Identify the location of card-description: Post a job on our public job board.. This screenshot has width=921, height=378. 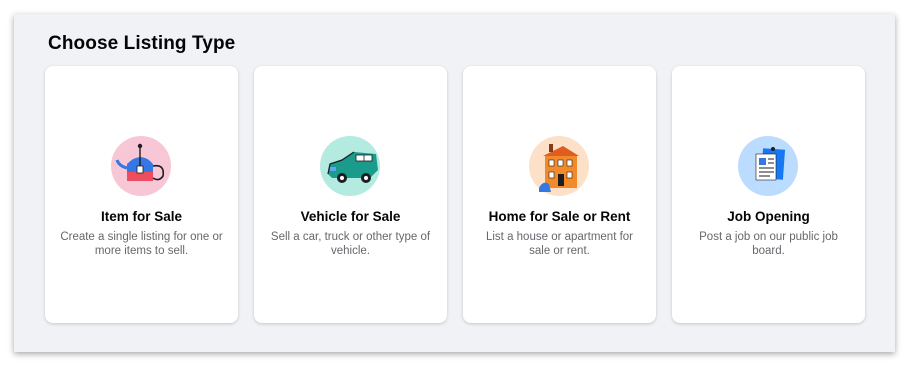
(768, 244).